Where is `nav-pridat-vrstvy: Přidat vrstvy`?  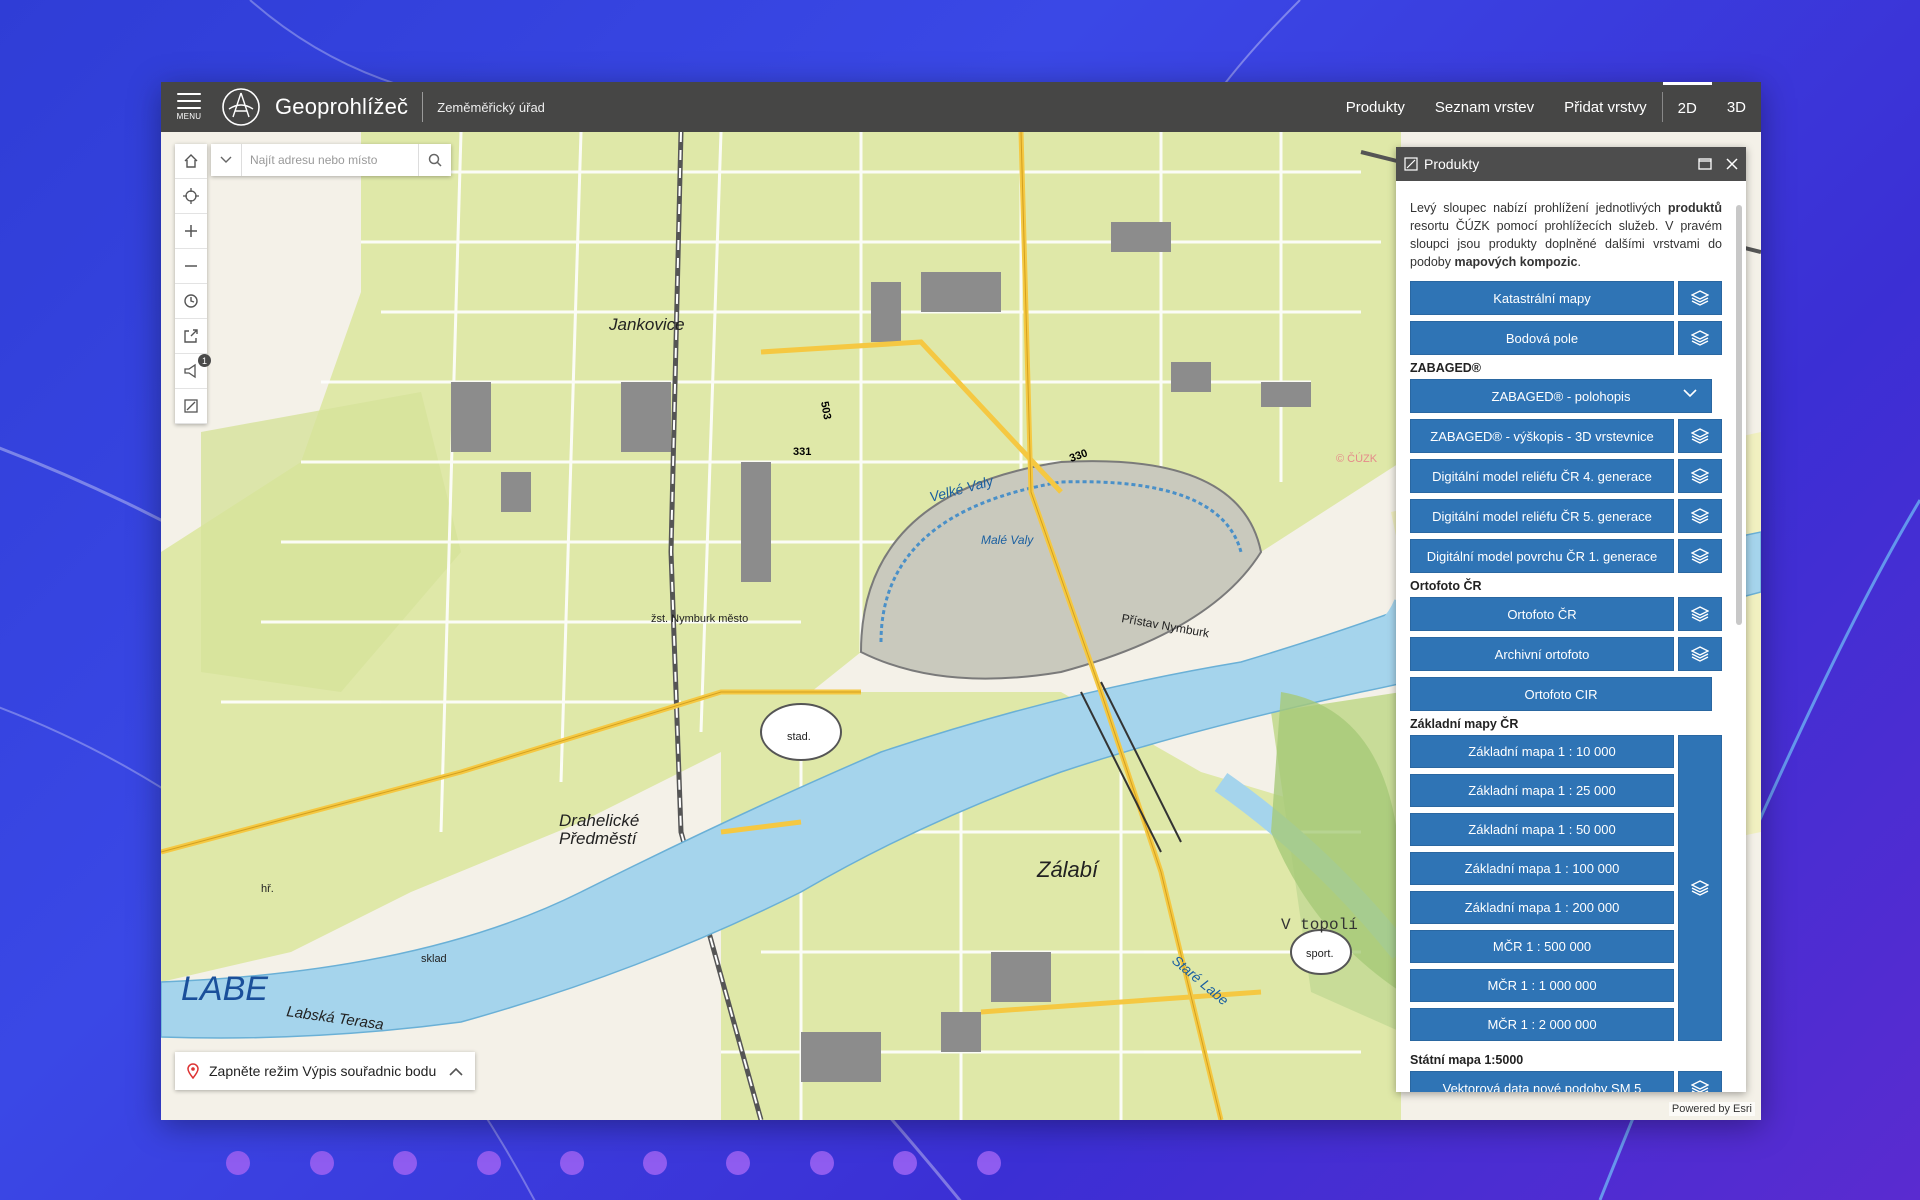
nav-pridat-vrstvy: Přidat vrstvy is located at coordinates (1605, 107).